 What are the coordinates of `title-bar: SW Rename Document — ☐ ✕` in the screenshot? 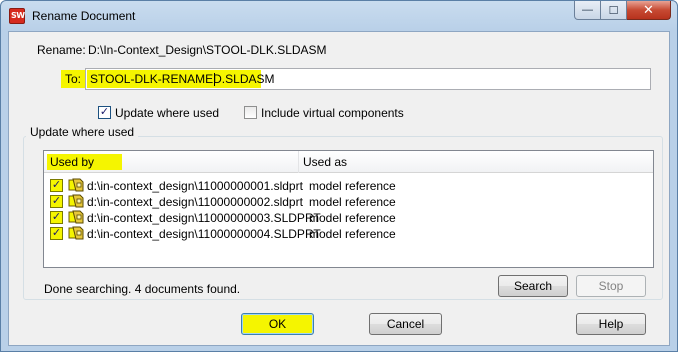 It's located at (339, 16).